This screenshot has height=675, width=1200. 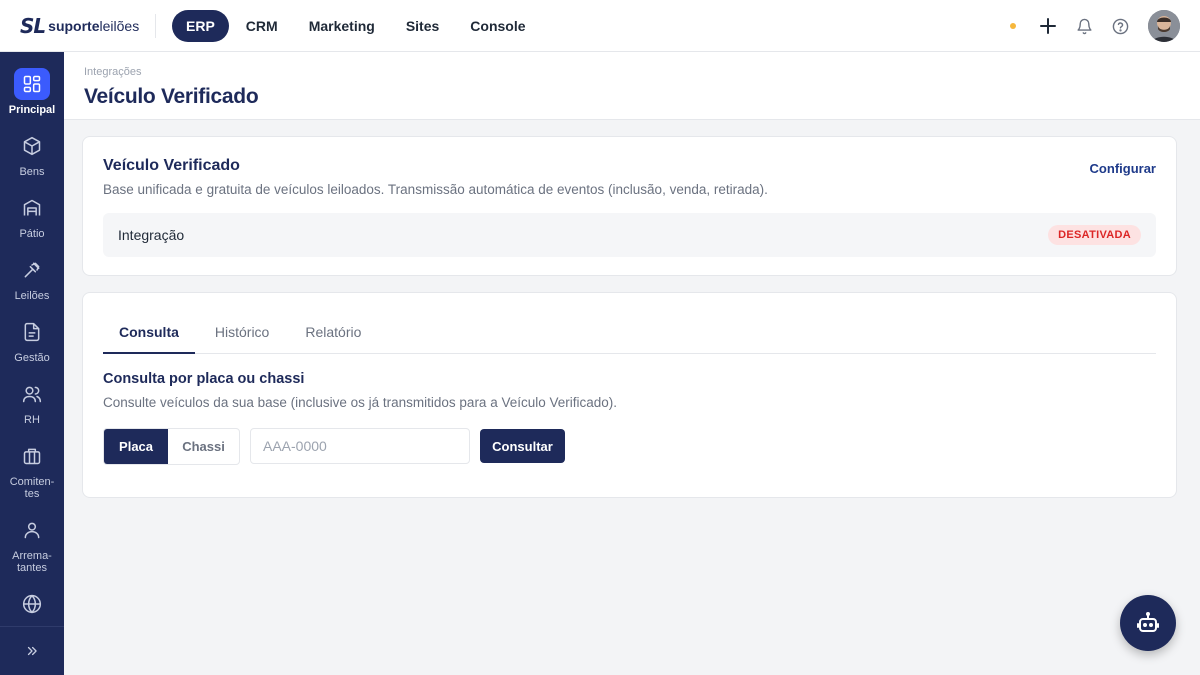 I want to click on topnav-erp: ERP, so click(x=200, y=25).